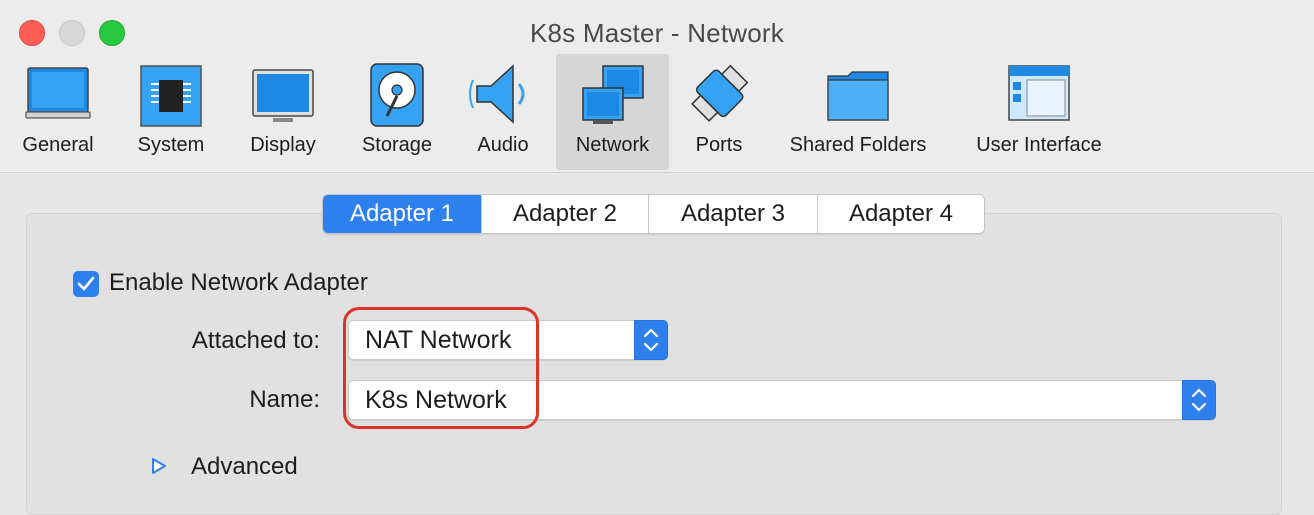  What do you see at coordinates (1039, 145) in the screenshot?
I see `toolbar-label-user-interface: User Interface` at bounding box center [1039, 145].